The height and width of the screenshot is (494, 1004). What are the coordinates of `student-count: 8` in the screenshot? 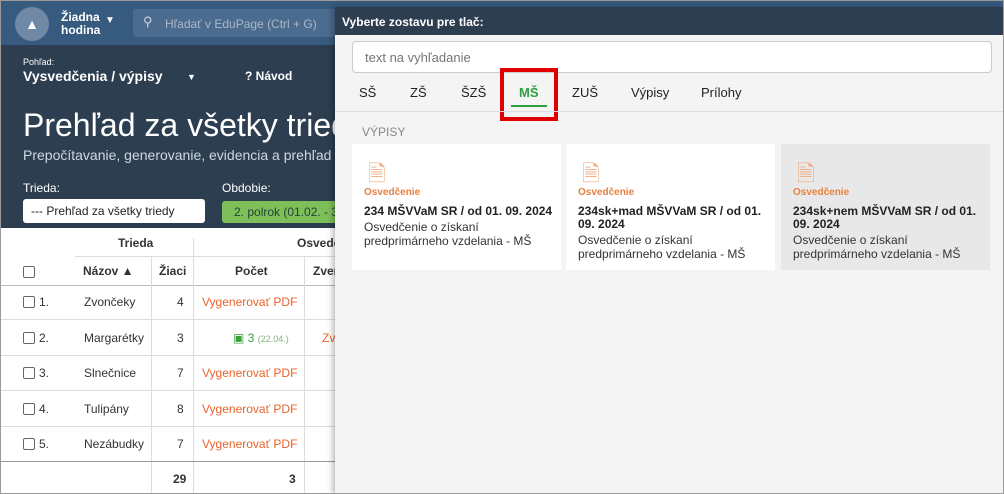 It's located at (180, 409).